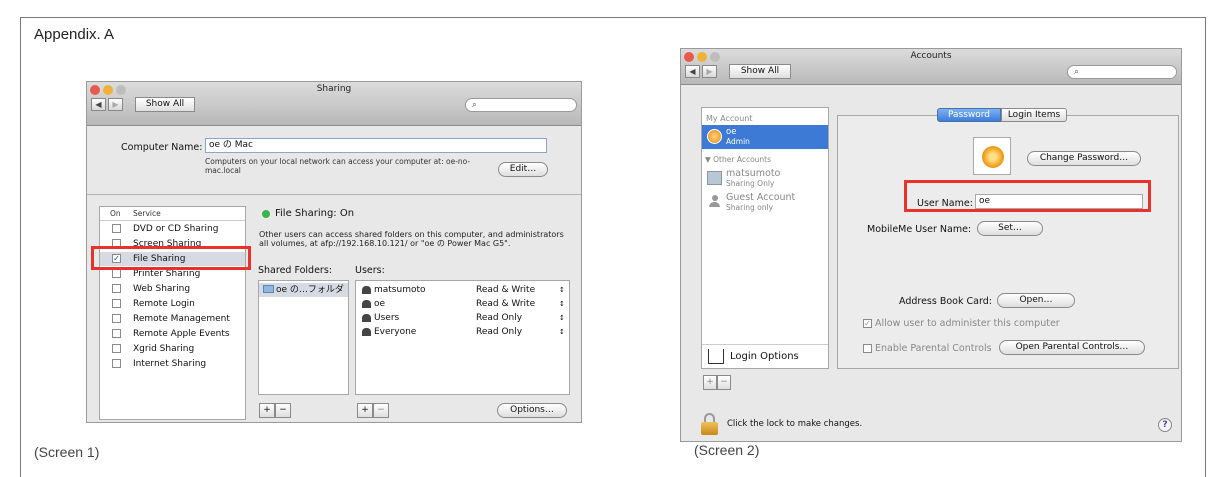  I want to click on divider, so click(334, 194).